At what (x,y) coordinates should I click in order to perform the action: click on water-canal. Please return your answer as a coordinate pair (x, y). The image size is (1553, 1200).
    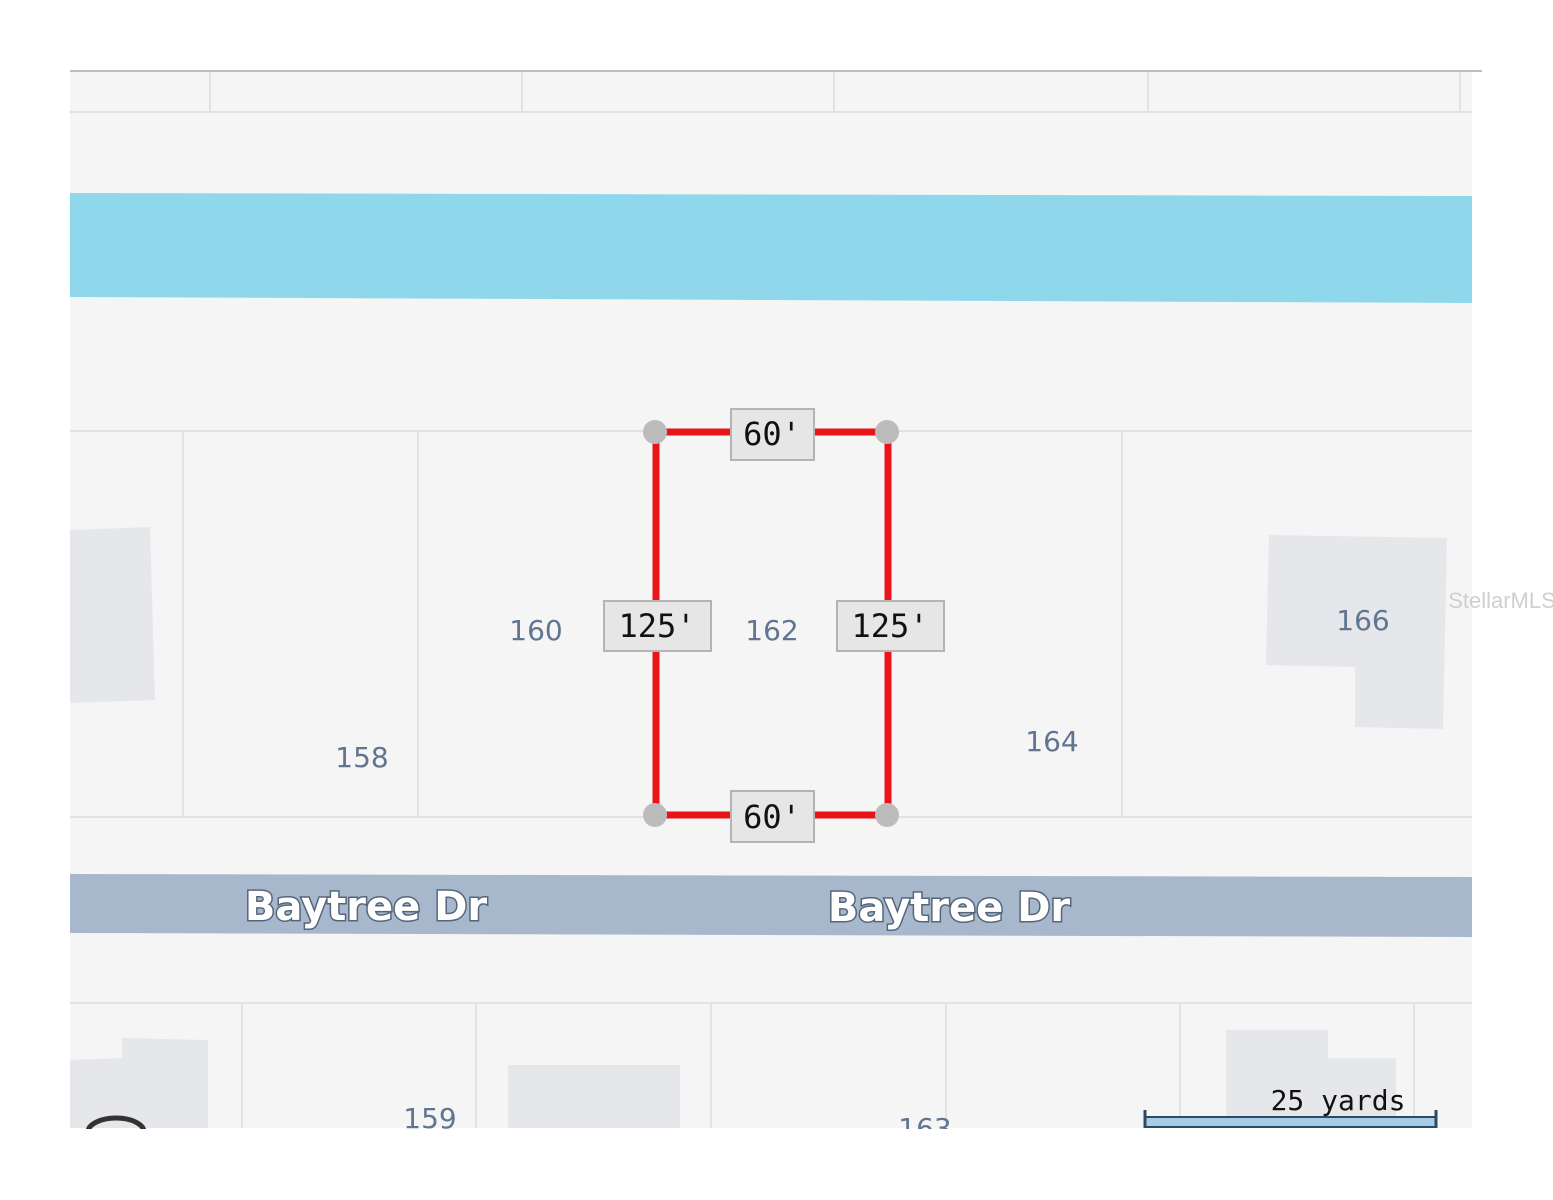
    Looking at the image, I should click on (771, 248).